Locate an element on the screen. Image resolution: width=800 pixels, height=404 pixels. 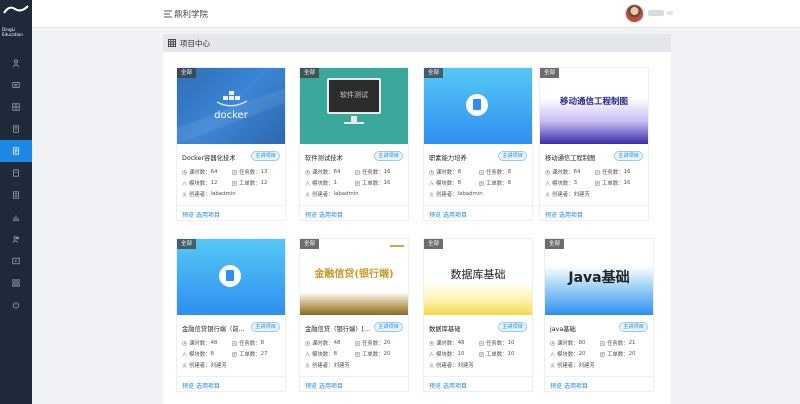
orders-stat: 工单数： 16 is located at coordinates (372, 183).